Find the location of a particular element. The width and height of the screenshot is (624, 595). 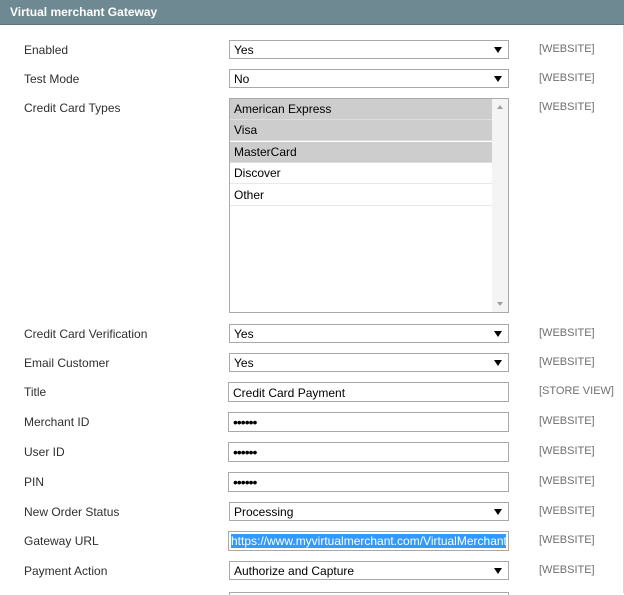

gateway-url-label: Gateway URL is located at coordinates (61, 541).